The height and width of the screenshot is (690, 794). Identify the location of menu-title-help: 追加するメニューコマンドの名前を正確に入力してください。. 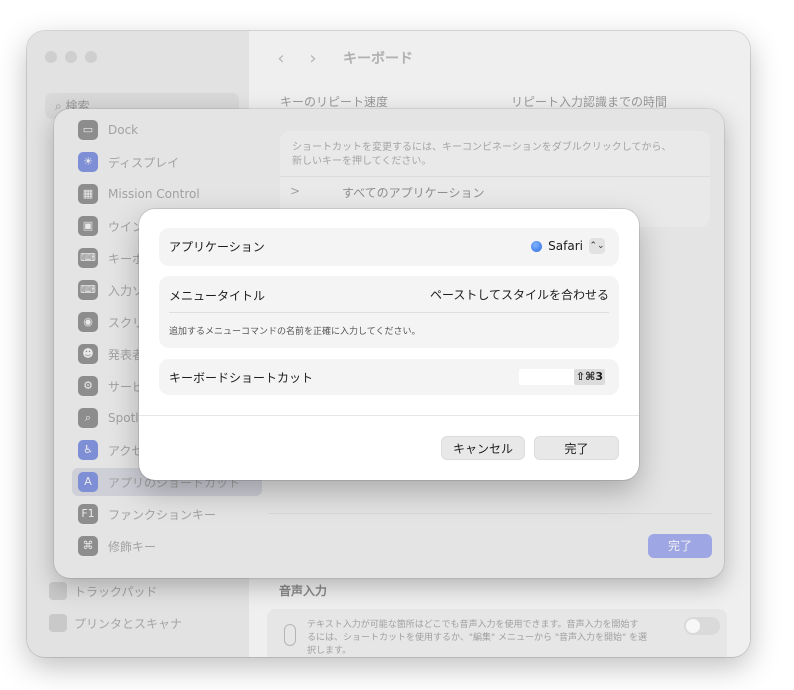
(295, 332).